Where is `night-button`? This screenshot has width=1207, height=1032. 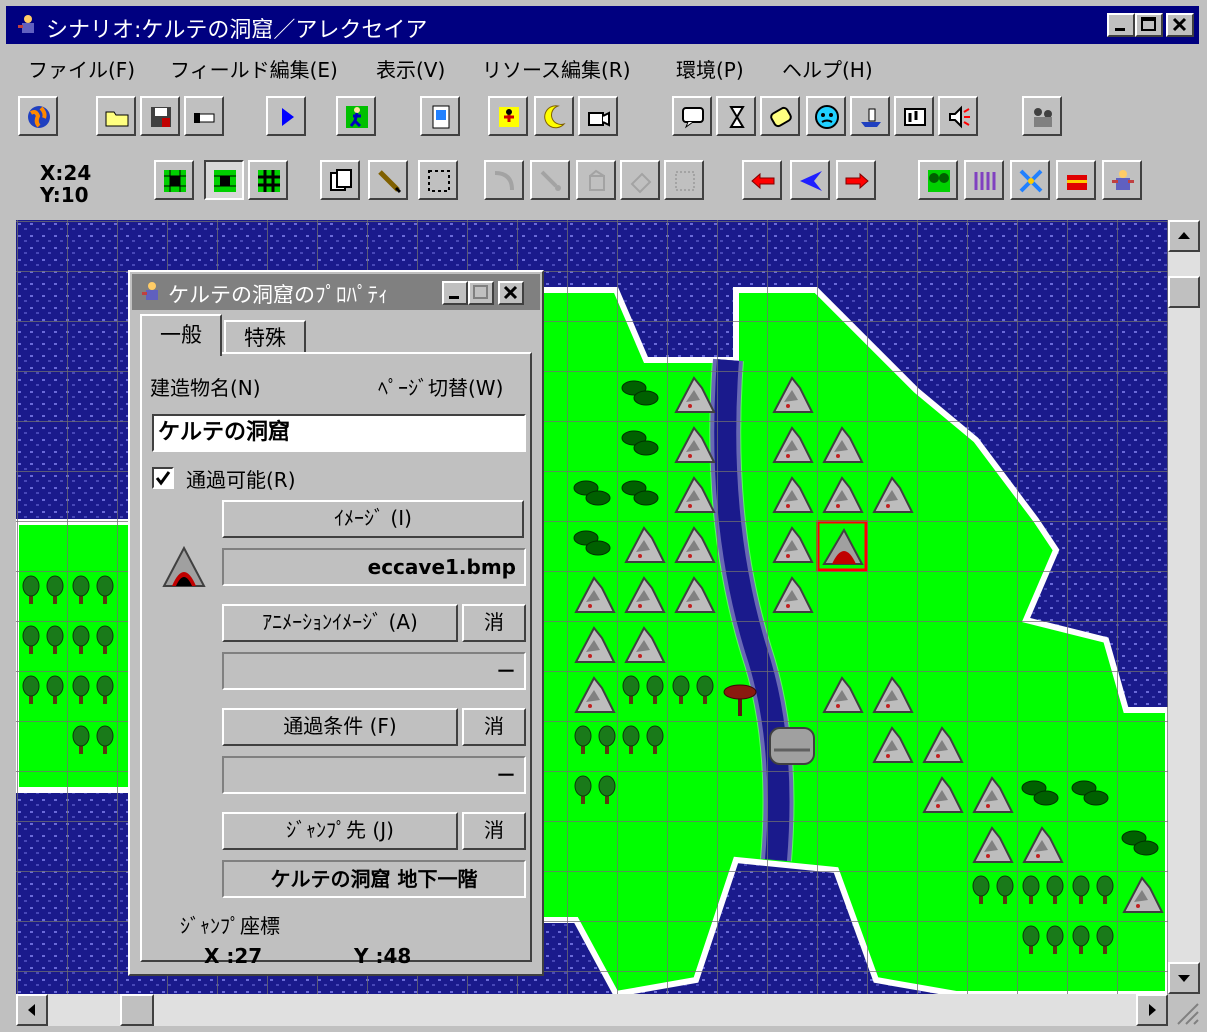 night-button is located at coordinates (554, 116).